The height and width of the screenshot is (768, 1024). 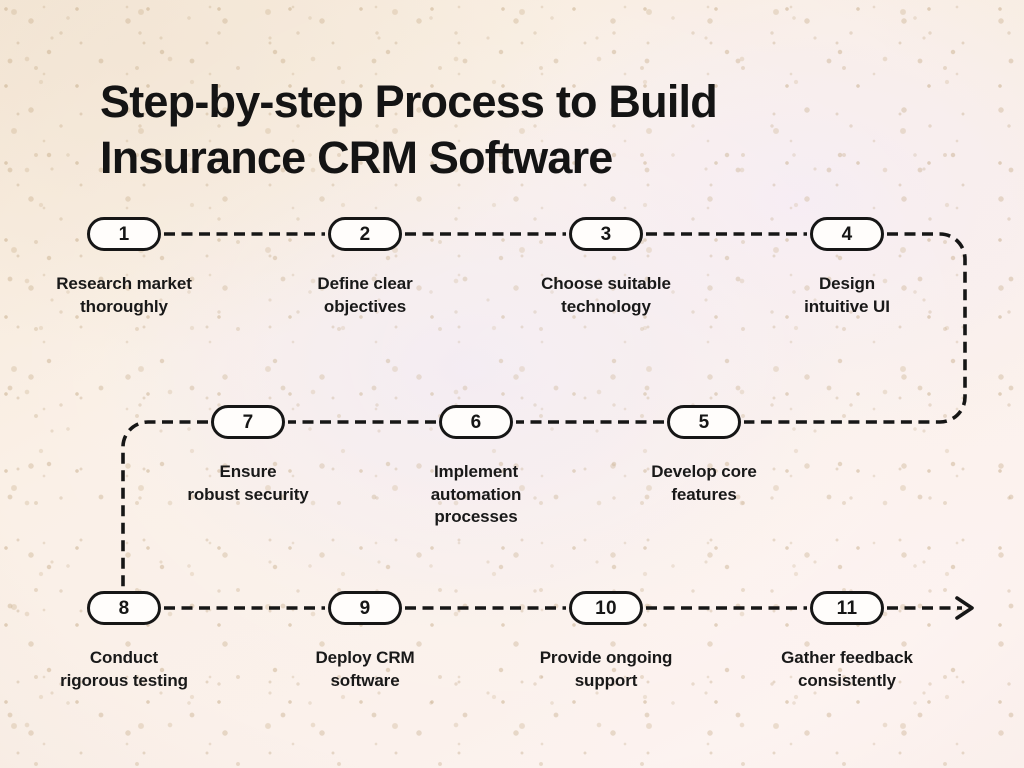 I want to click on step-number-3: 3, so click(x=606, y=234).